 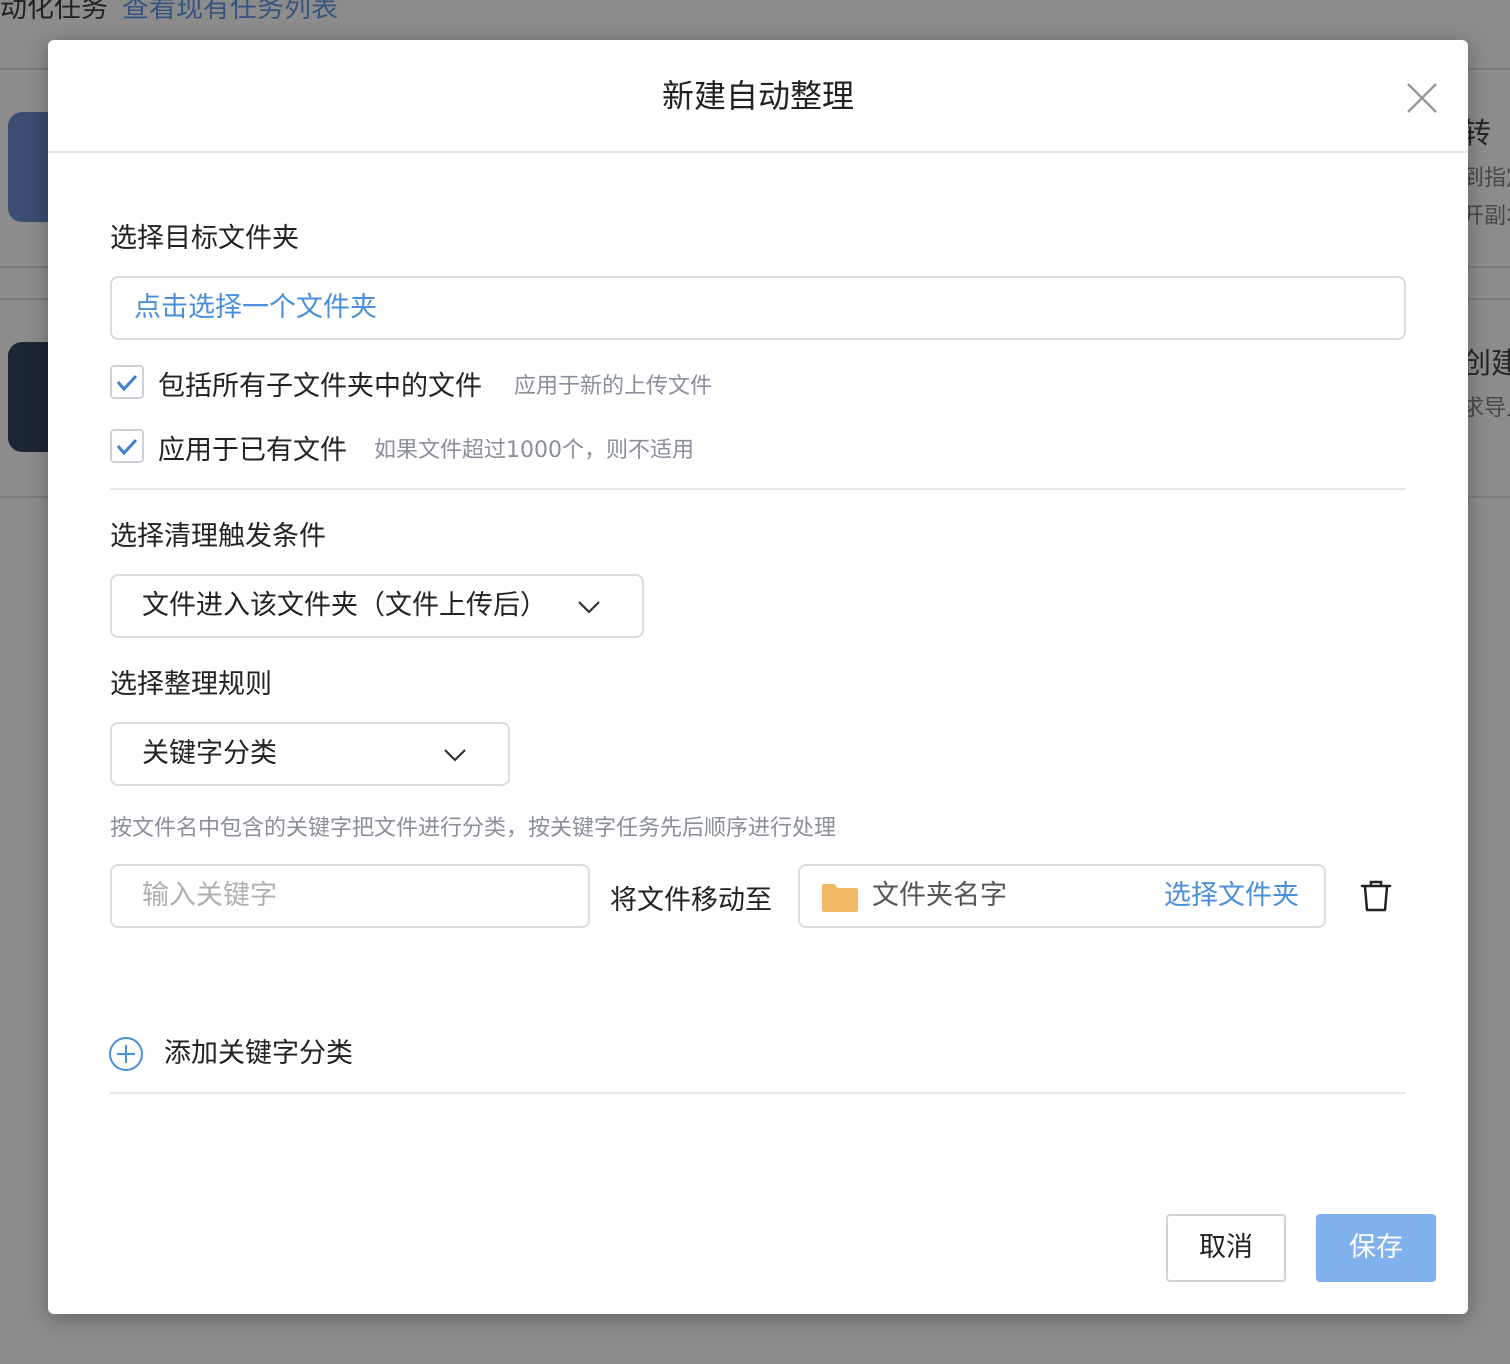 What do you see at coordinates (1486, 216) in the screenshot?
I see `background-item-sub: 开副本` at bounding box center [1486, 216].